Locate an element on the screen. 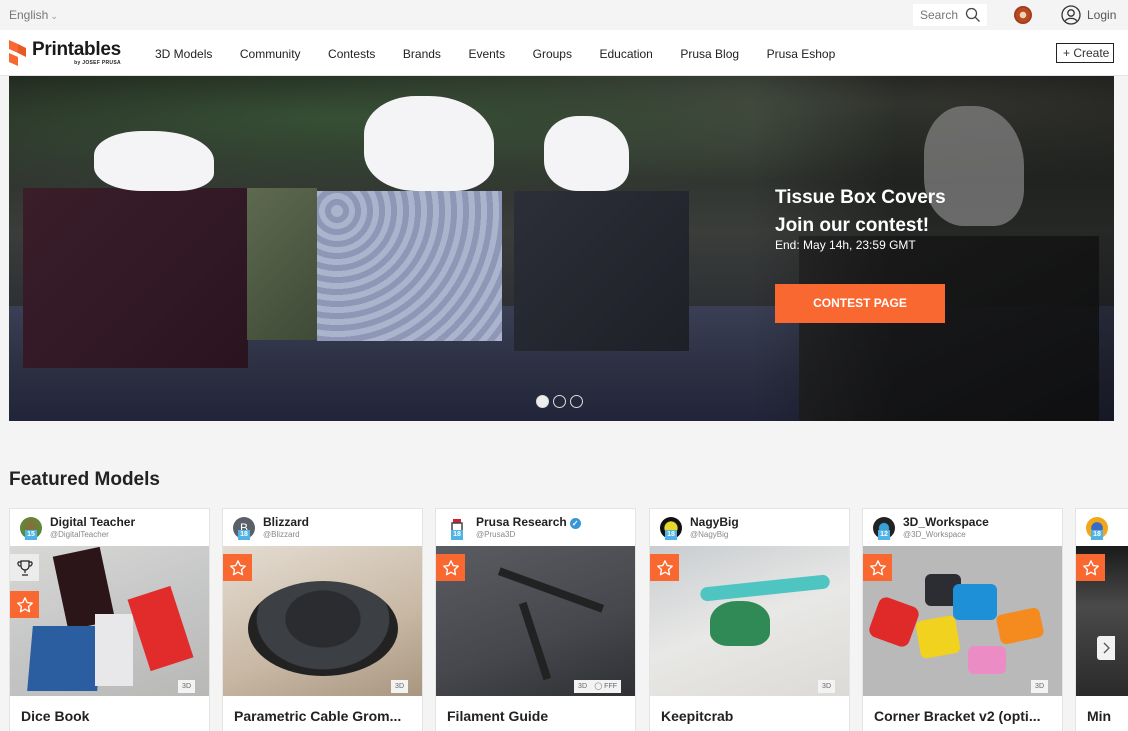 This screenshot has width=1128, height=731. model-card: 18 NagyBig @NagyBig 3D Keepitcrab is located at coordinates (749, 619).